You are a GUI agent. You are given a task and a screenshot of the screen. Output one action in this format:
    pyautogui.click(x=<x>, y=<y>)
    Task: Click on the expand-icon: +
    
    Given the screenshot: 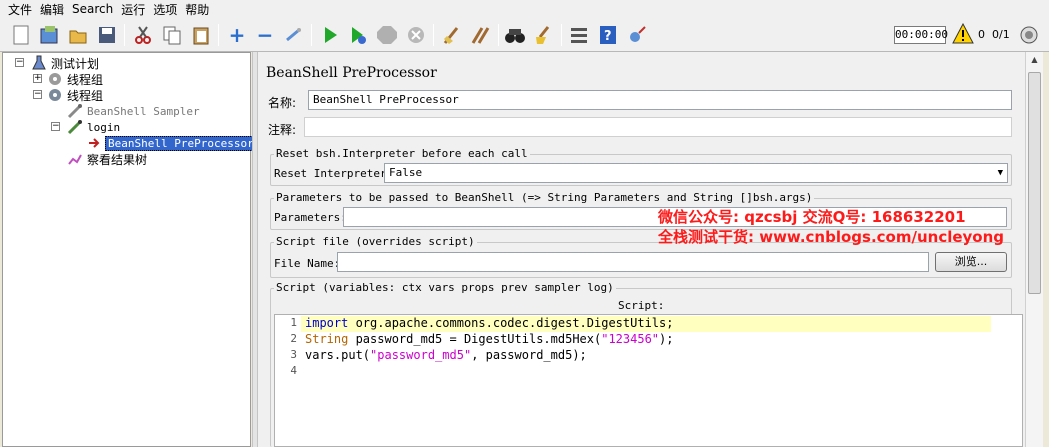 What is the action you would take?
    pyautogui.click(x=237, y=35)
    